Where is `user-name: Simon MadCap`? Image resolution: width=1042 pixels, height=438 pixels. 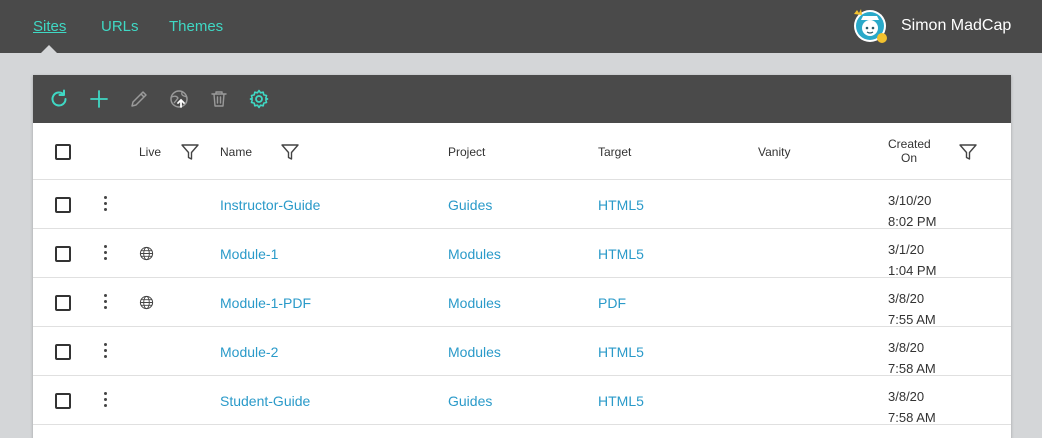 user-name: Simon MadCap is located at coordinates (956, 26).